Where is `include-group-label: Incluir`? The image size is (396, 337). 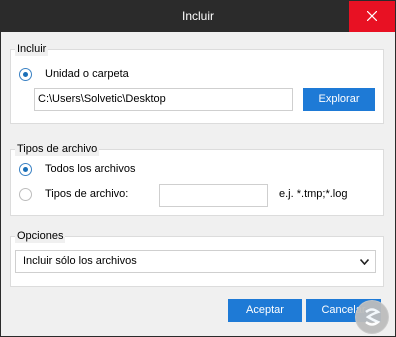
include-group-label: Incluir is located at coordinates (32, 49).